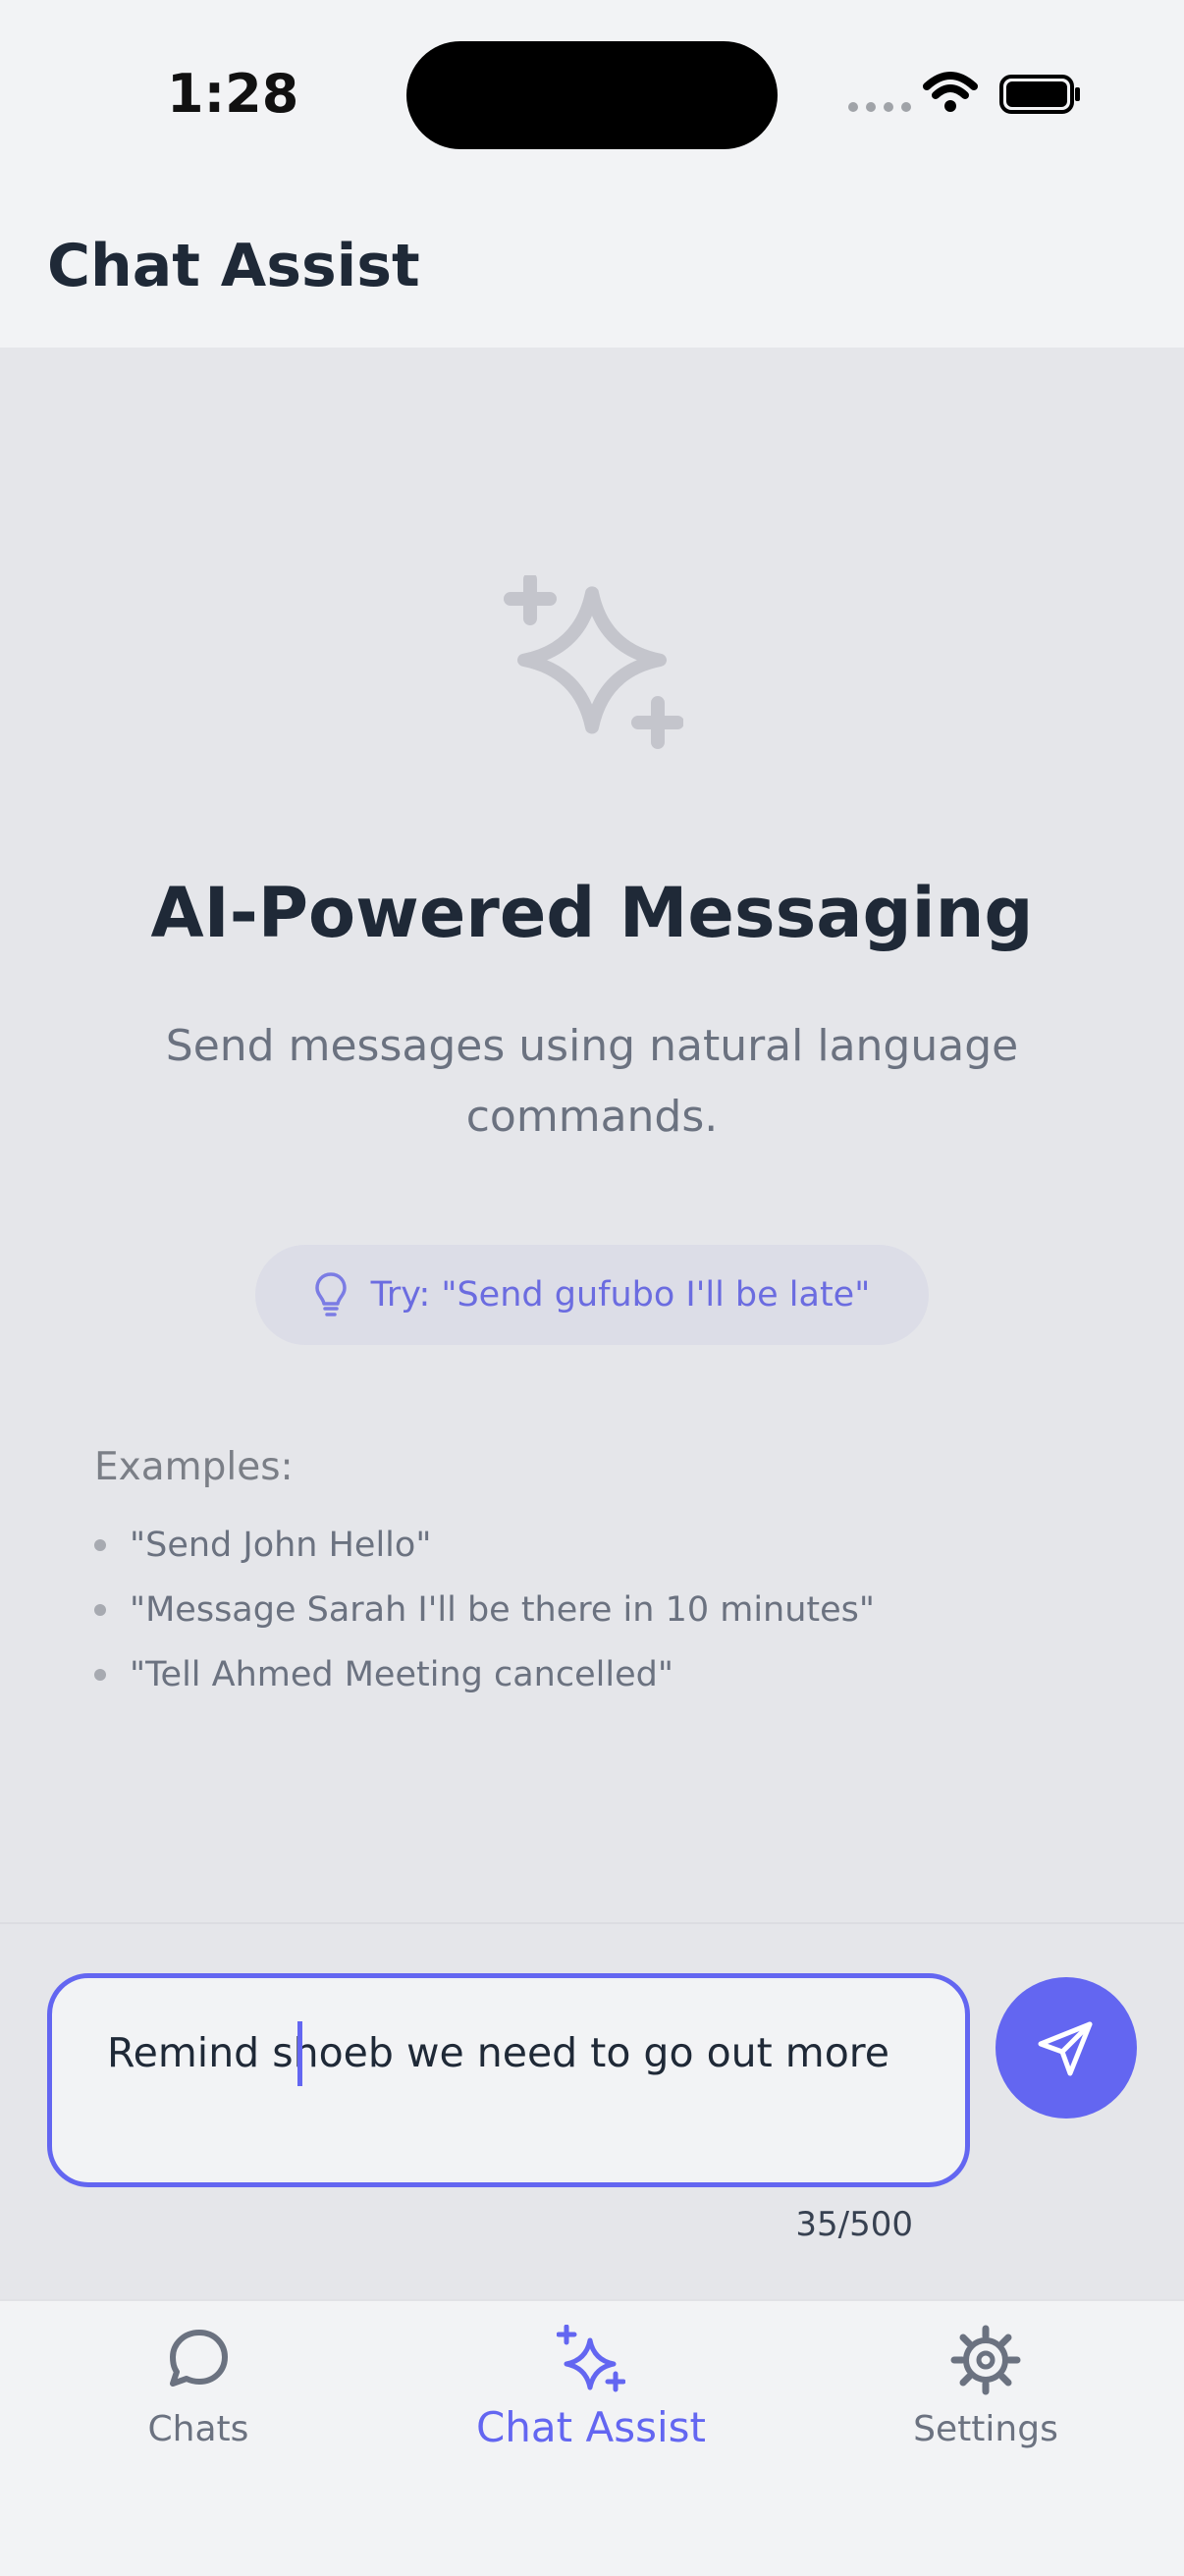  I want to click on tip-text: Try: "Send gufubo I'll be late", so click(620, 1295).